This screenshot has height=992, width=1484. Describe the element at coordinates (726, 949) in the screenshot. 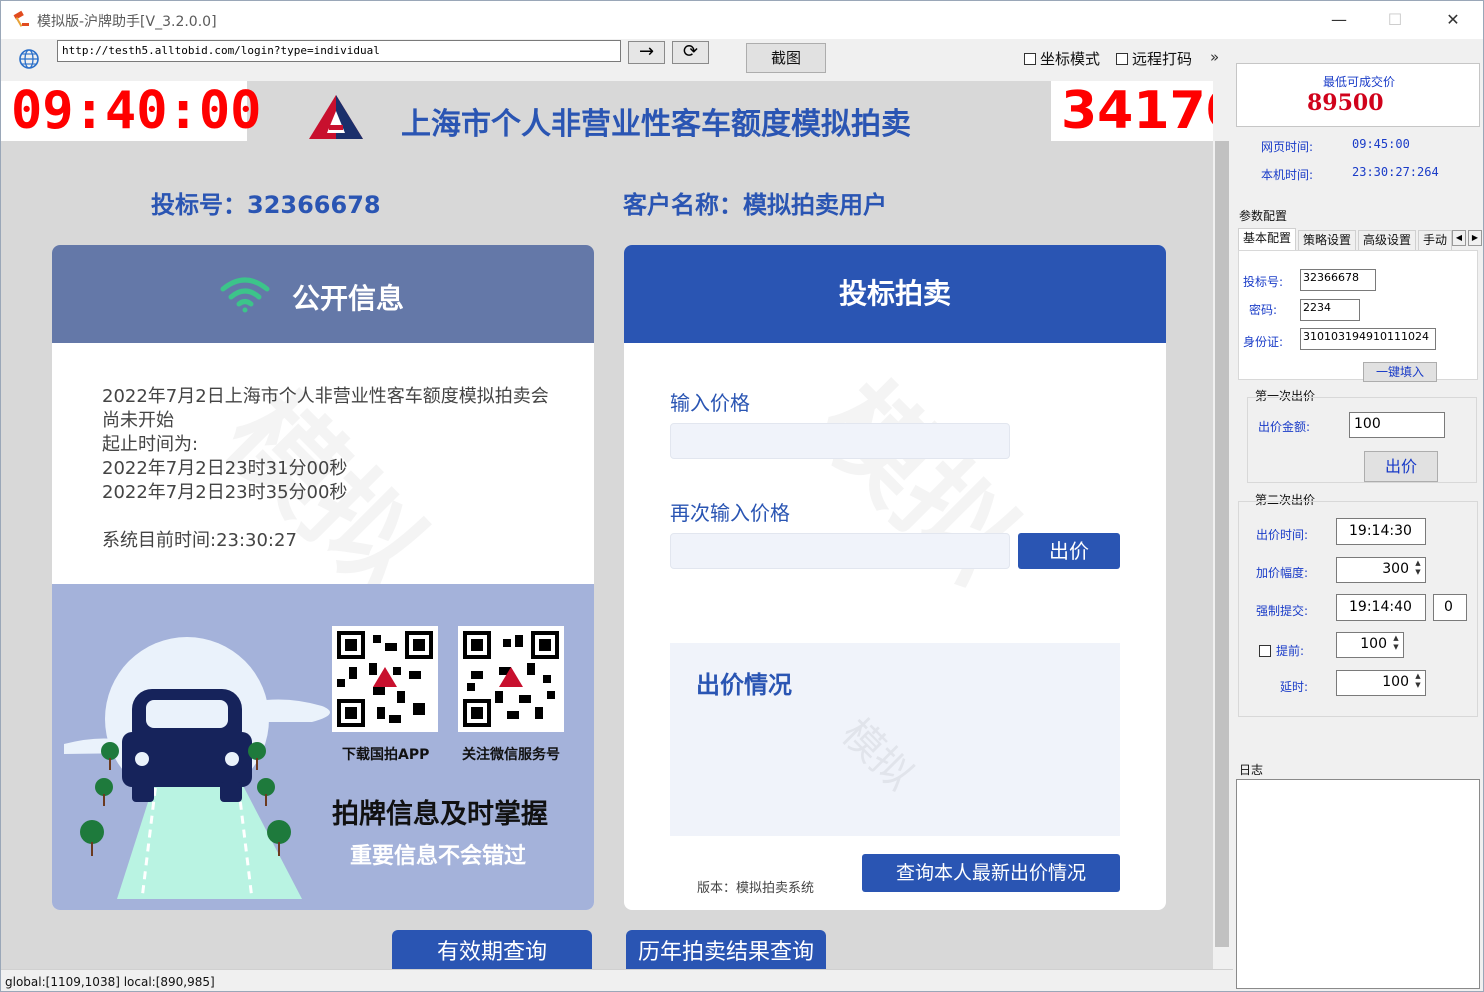

I see `history-results-button: 历年拍卖结果查询` at that location.